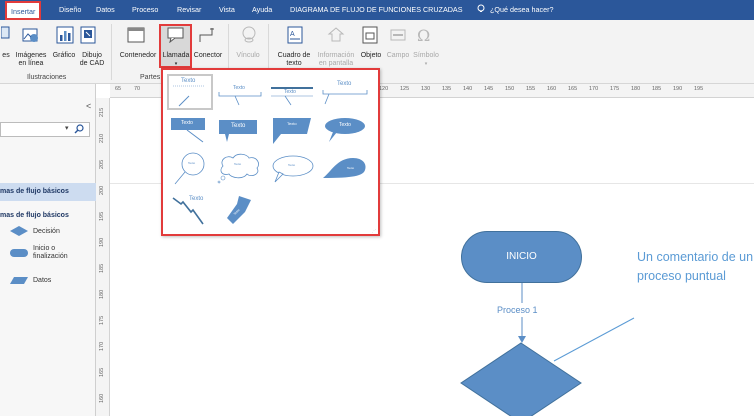  I want to click on callout-style-7: Texto, so click(292, 130).